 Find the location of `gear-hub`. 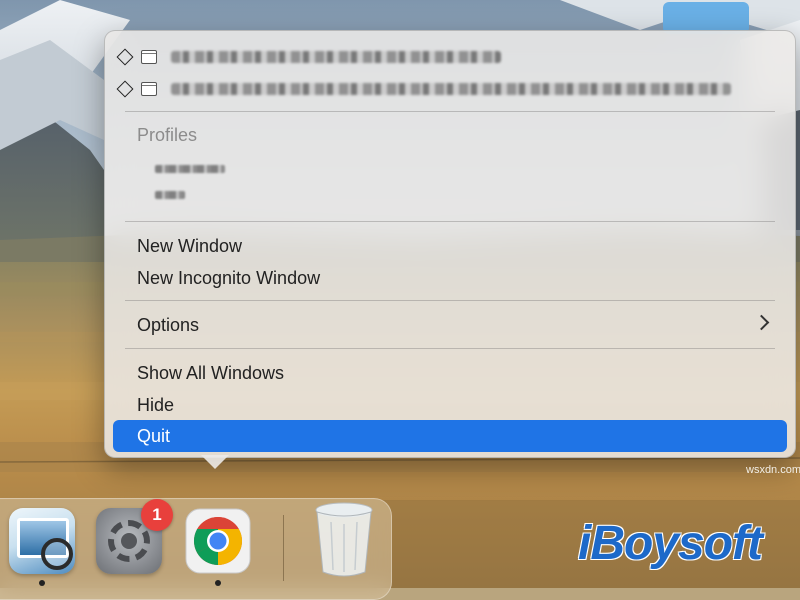

gear-hub is located at coordinates (129, 541).